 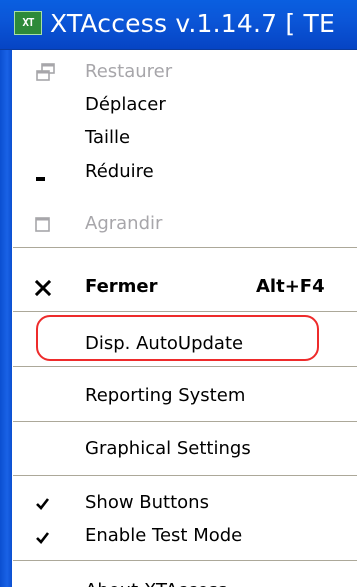 What do you see at coordinates (46, 225) in the screenshot?
I see `maximize-icon` at bounding box center [46, 225].